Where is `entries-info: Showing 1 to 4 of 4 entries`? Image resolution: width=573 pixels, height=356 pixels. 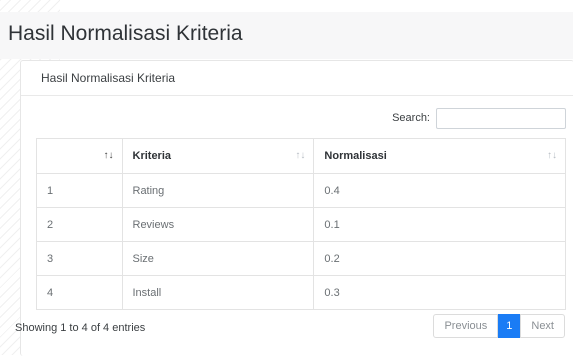 entries-info: Showing 1 to 4 of 4 entries is located at coordinates (80, 328).